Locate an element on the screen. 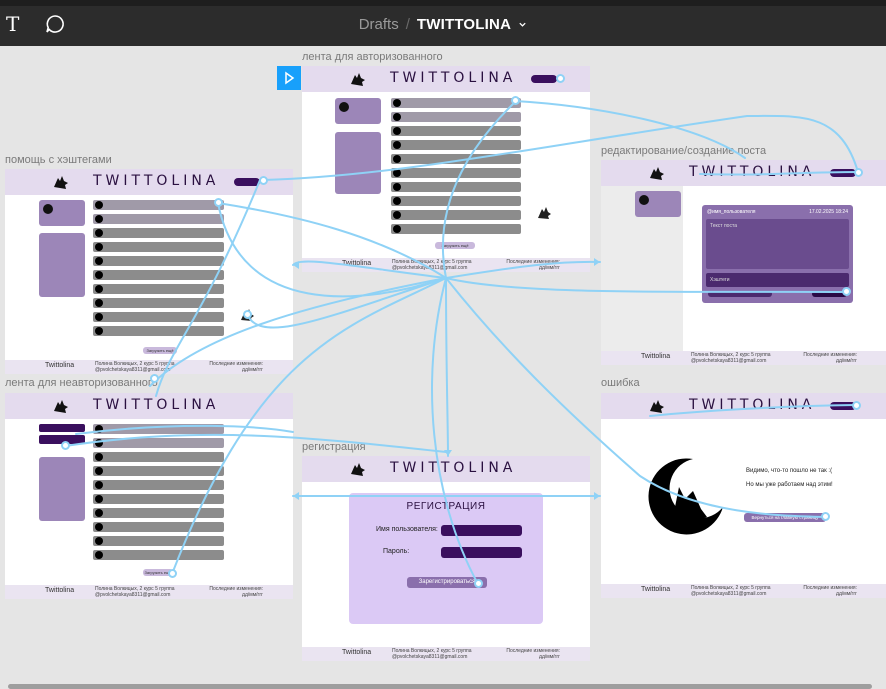 The height and width of the screenshot is (689, 886). editor-topbar: T Drafts / TWITTOLINA is located at coordinates (443, 23).